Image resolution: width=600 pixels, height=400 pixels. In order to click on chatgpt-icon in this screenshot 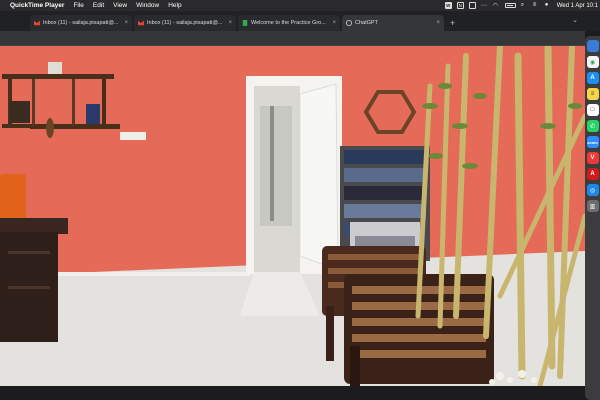, I will do `click(349, 23)`.